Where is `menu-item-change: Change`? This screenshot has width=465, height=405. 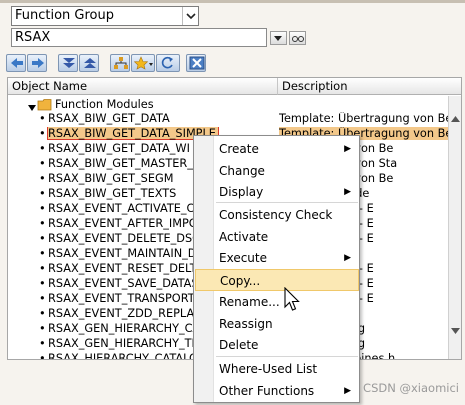 menu-item-change: Change is located at coordinates (277, 171).